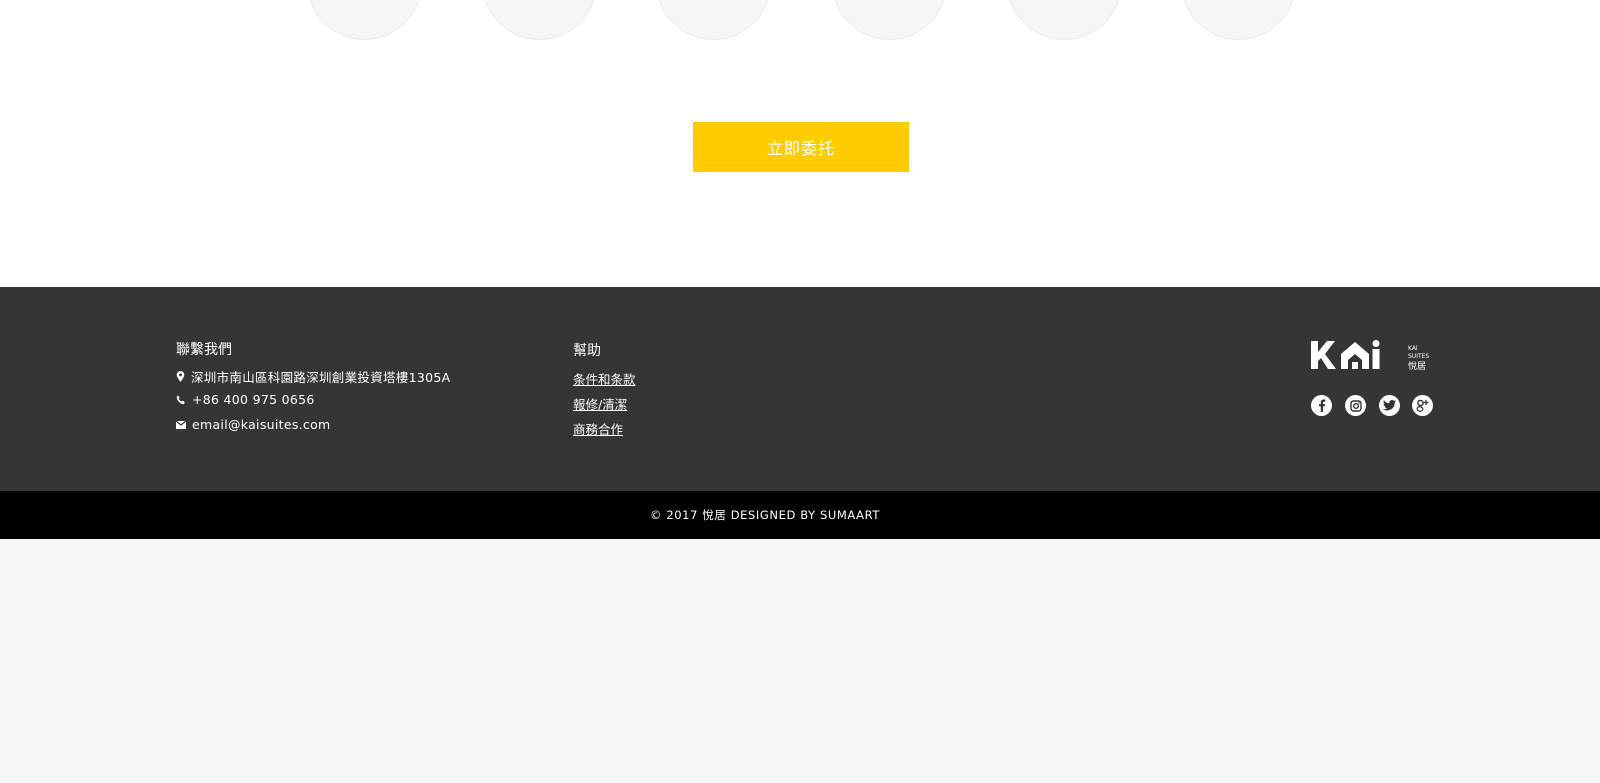  Describe the element at coordinates (604, 378) in the screenshot. I see `terms-link: 条件和条款` at that location.